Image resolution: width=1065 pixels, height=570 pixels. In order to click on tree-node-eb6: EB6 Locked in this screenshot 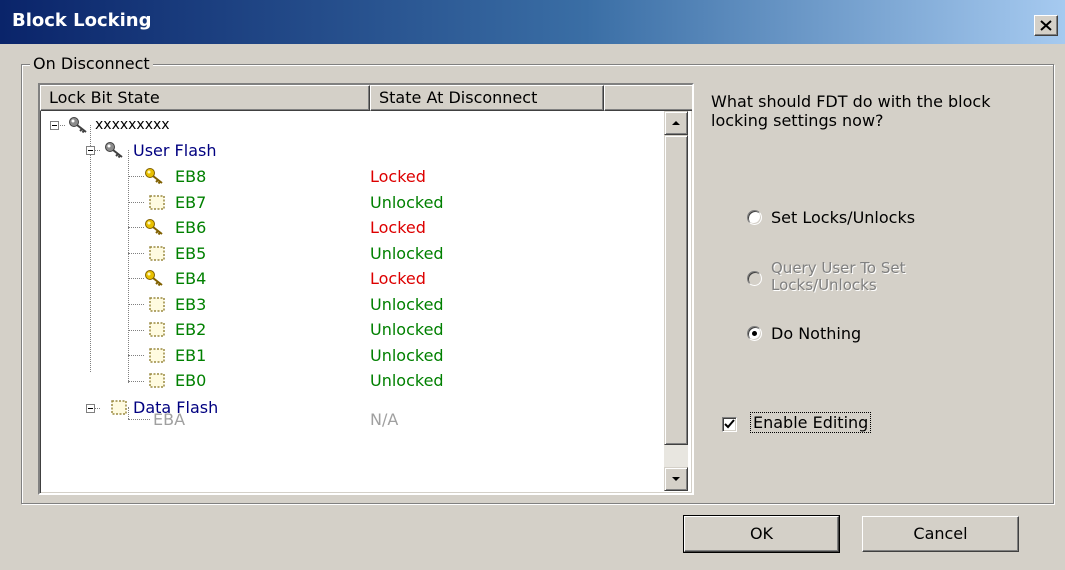, I will do `click(350, 227)`.